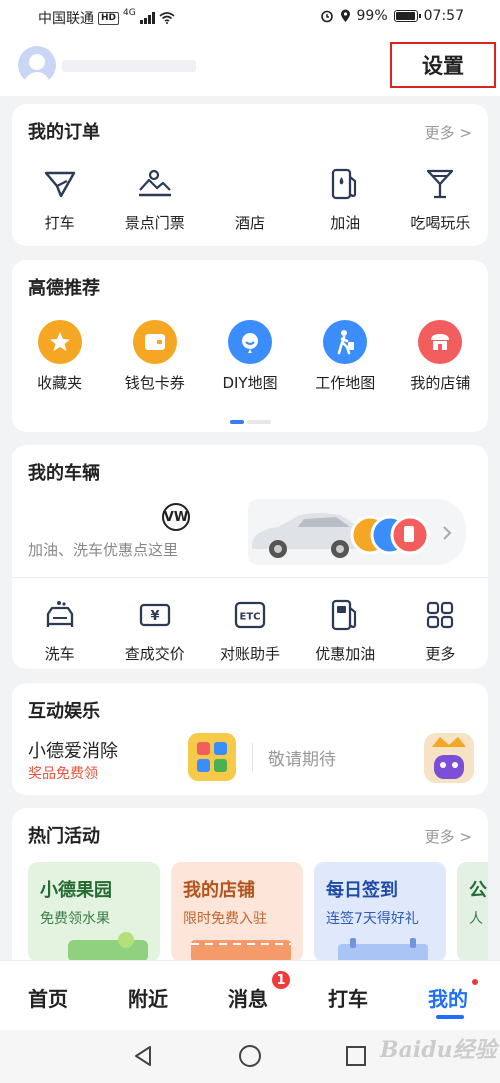 The height and width of the screenshot is (1083, 500). I want to click on games-card: 互动娱乐 小德爱消除 奖品免费领 敬请期待, so click(250, 739).